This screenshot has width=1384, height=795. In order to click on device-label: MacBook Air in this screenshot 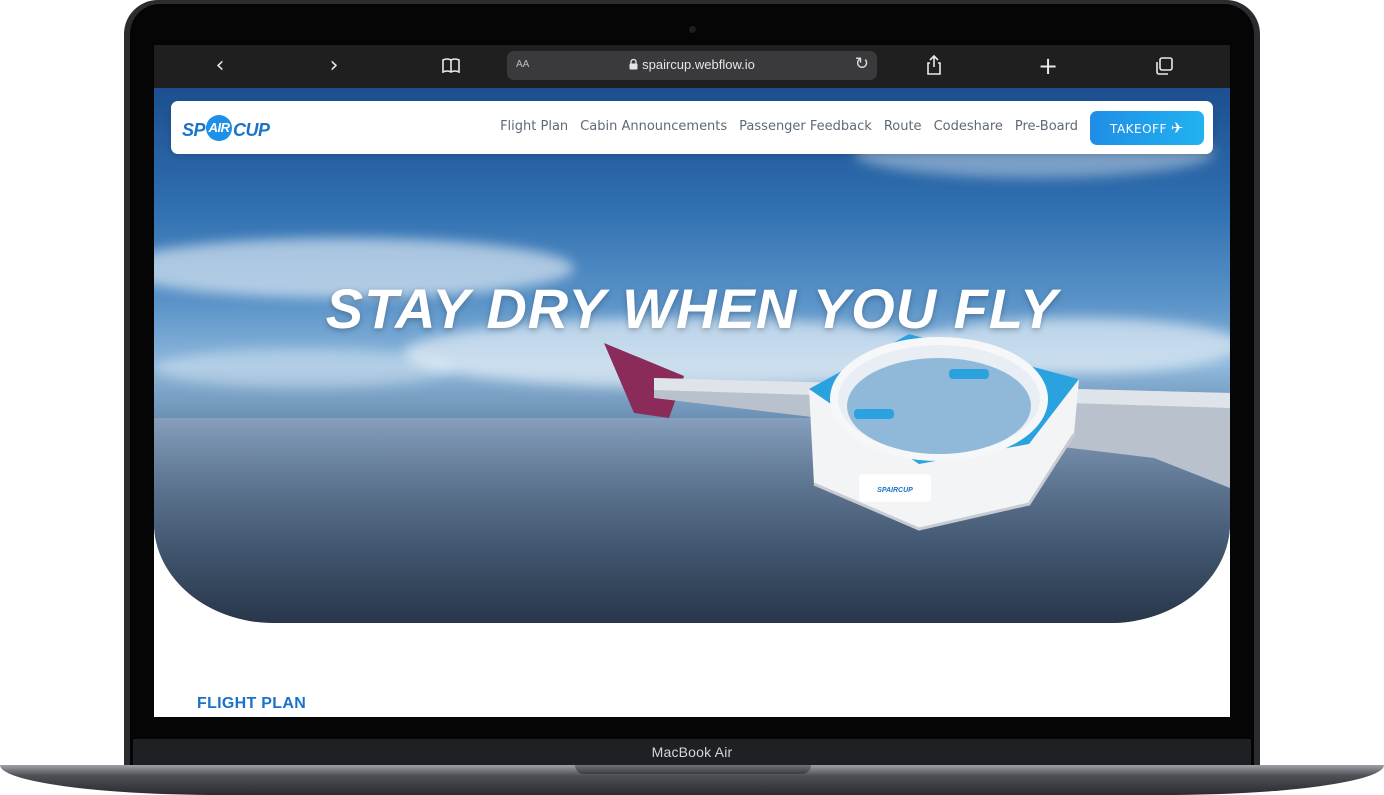, I will do `click(692, 752)`.